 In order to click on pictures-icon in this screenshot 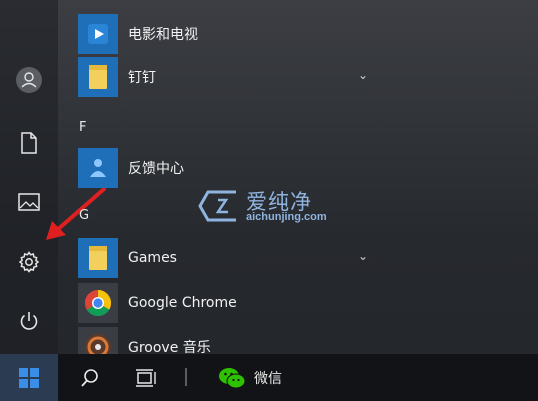, I will do `click(29, 202)`.